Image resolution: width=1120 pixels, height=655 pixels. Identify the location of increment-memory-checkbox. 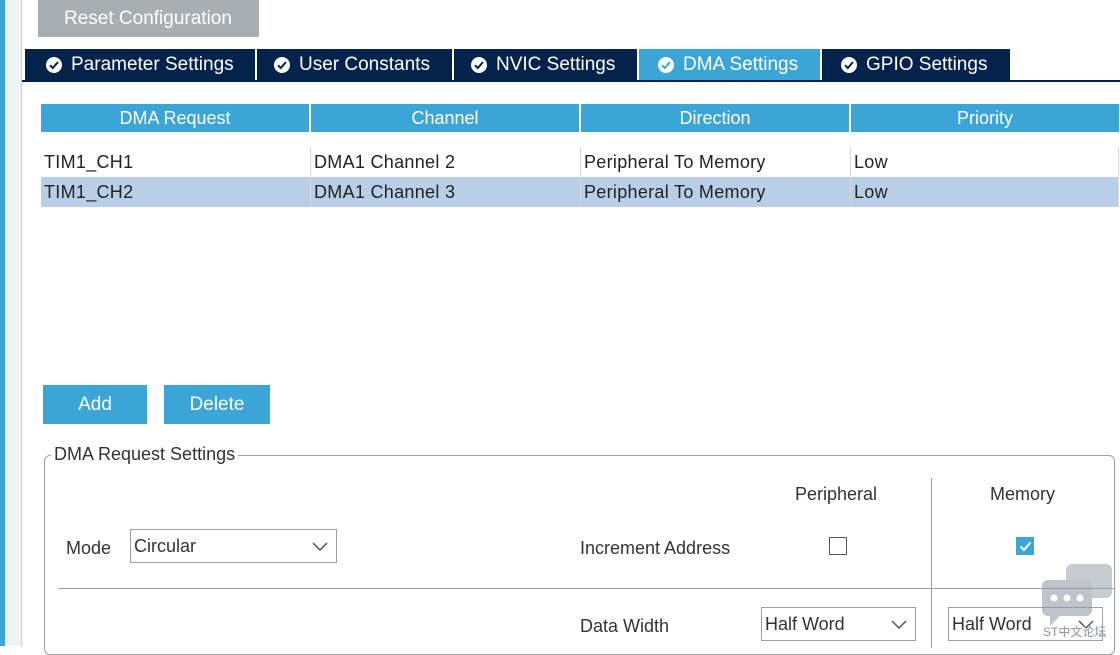
(1025, 546).